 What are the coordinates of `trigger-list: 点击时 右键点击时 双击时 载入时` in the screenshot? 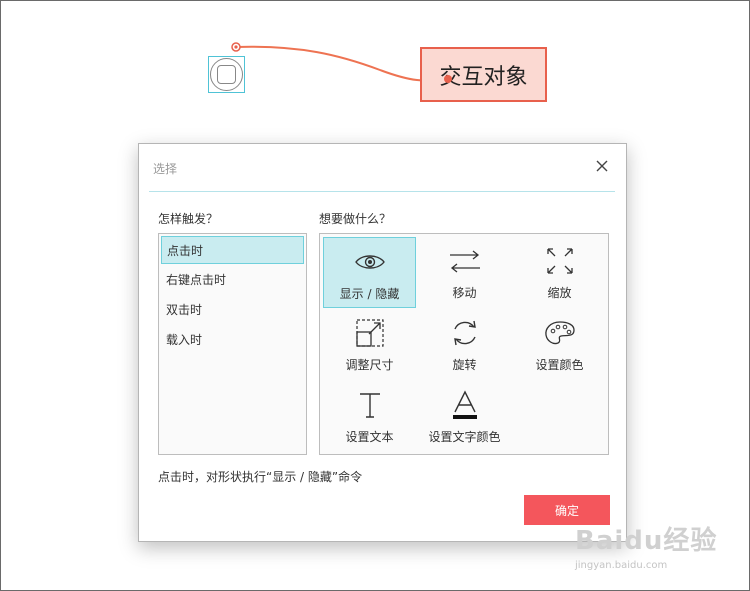 It's located at (232, 344).